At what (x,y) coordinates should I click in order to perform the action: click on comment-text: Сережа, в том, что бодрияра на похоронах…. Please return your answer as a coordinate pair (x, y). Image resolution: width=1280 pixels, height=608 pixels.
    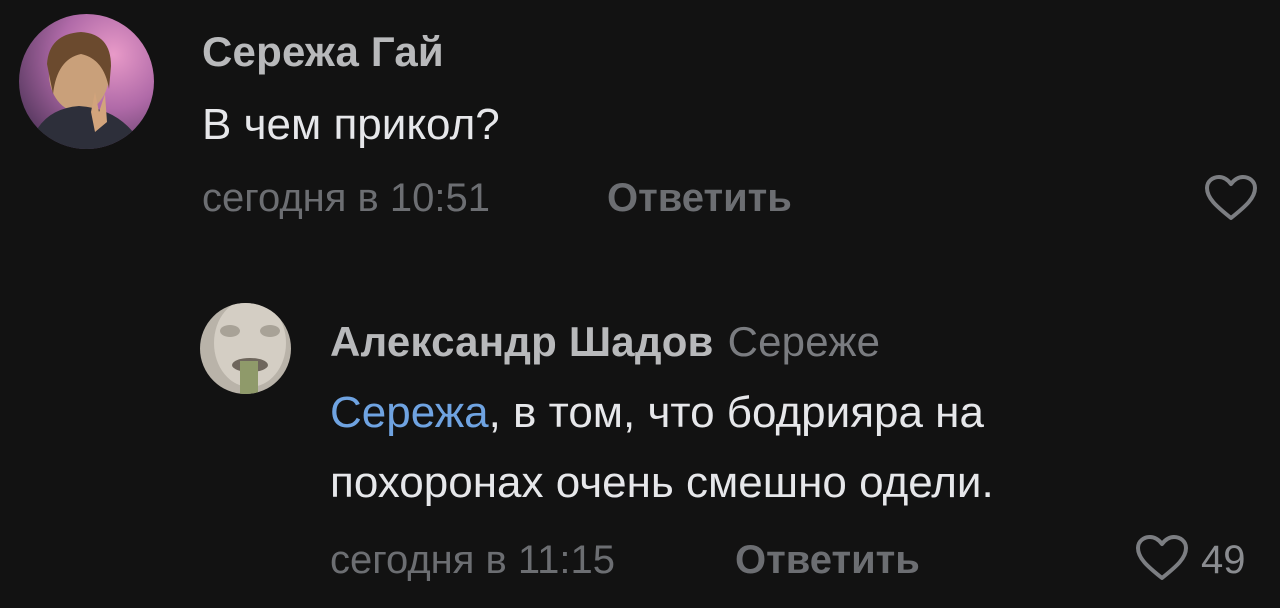
    Looking at the image, I should click on (662, 448).